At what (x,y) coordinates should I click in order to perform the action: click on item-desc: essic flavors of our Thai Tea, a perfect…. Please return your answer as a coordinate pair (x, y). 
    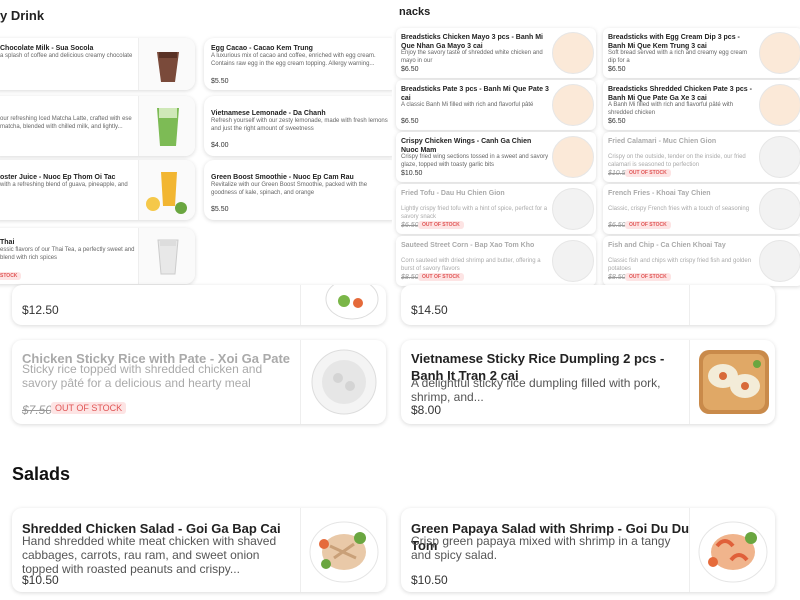
    Looking at the image, I should click on (67, 254).